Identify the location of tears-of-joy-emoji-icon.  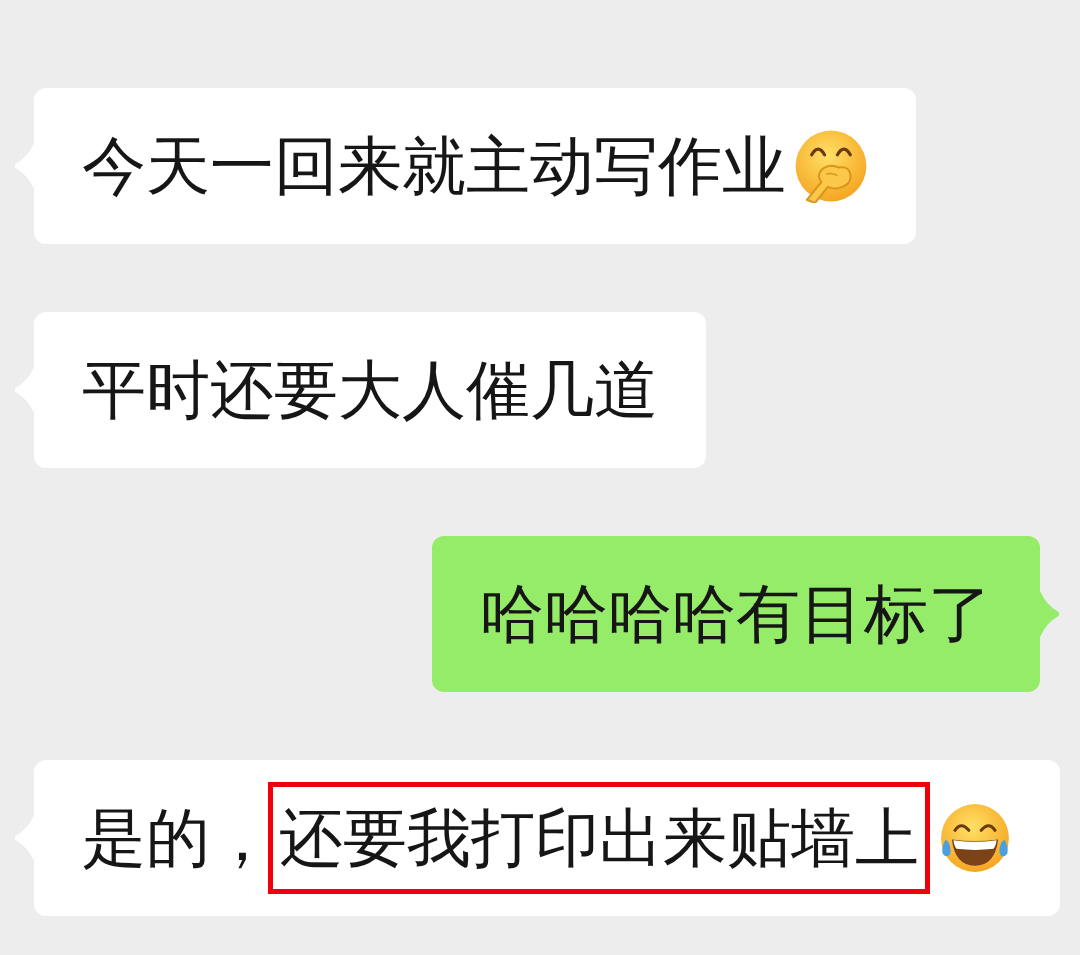
(975, 838).